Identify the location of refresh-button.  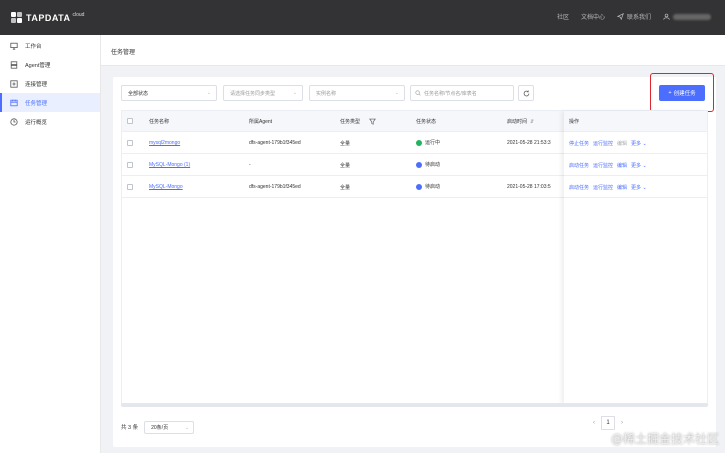
(526, 93).